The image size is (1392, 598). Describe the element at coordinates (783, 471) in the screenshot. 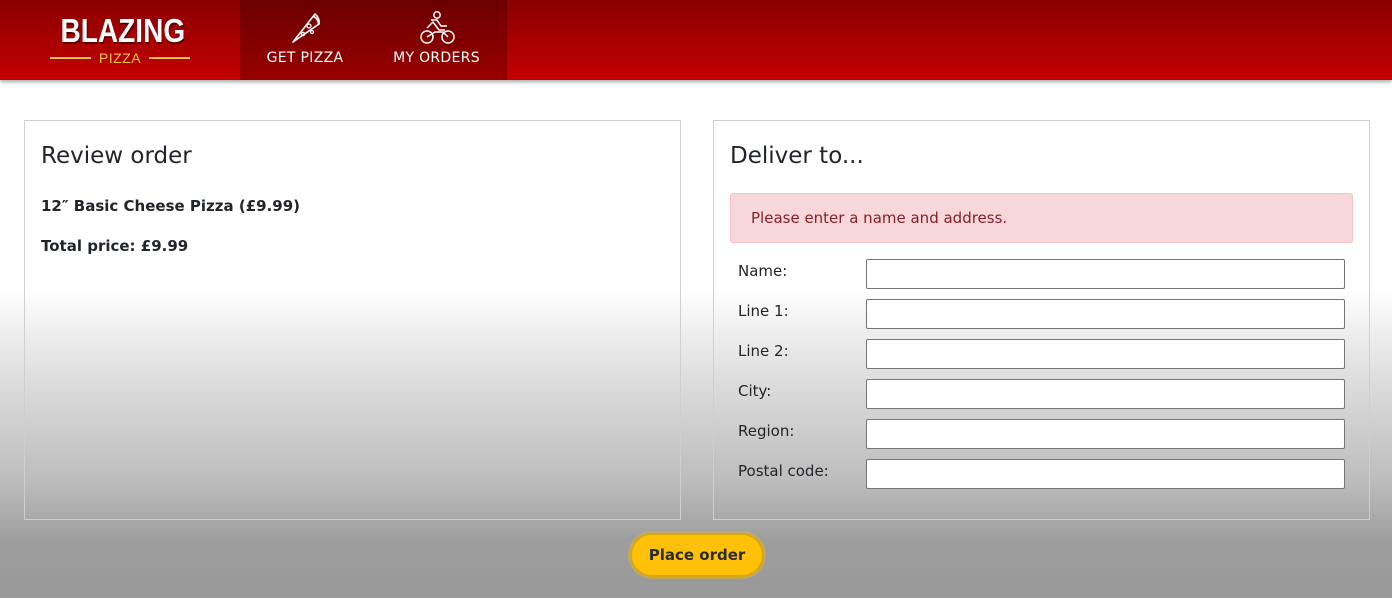

I see `postal-code-label: Postal code:` at that location.